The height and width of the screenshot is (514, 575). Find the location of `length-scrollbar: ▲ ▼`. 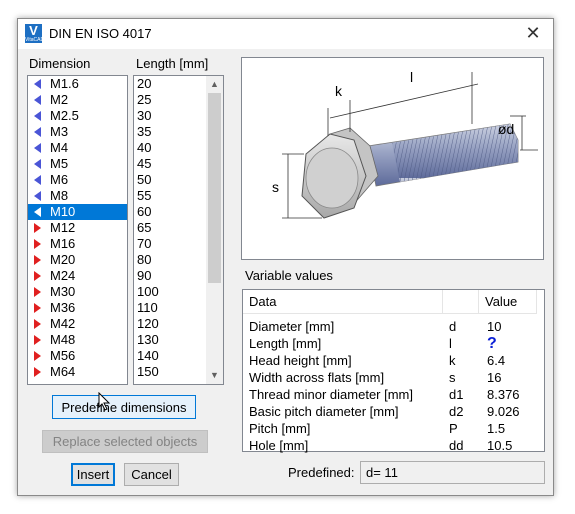

length-scrollbar: ▲ ▼ is located at coordinates (214, 230).